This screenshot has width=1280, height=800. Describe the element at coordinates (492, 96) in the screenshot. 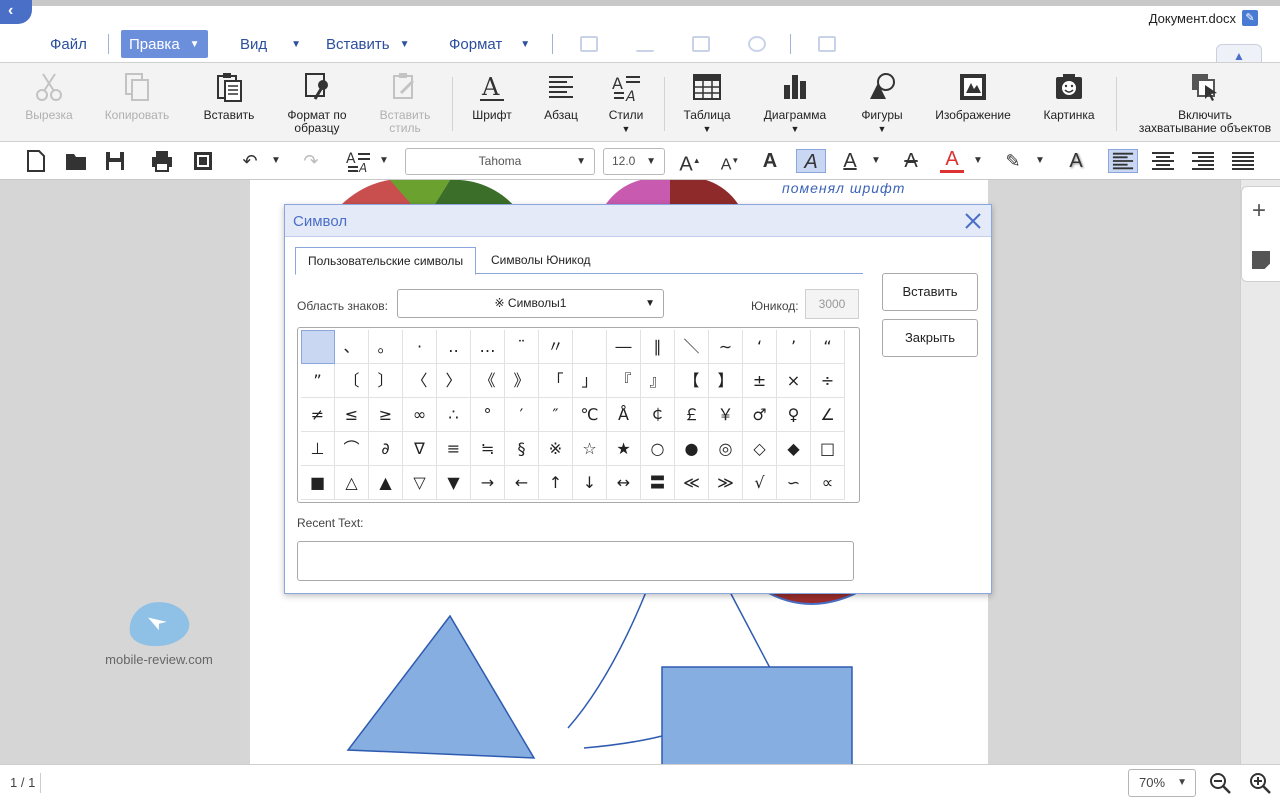

I see `font-button: A Шрифт` at that location.